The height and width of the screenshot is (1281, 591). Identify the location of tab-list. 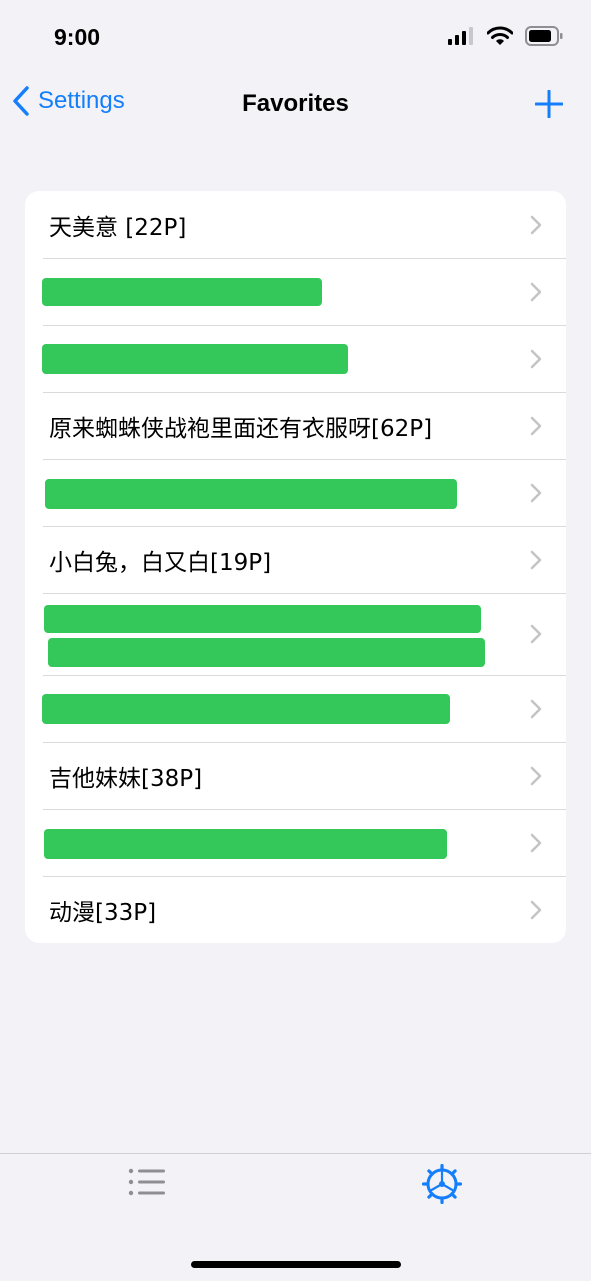
(147, 1184).